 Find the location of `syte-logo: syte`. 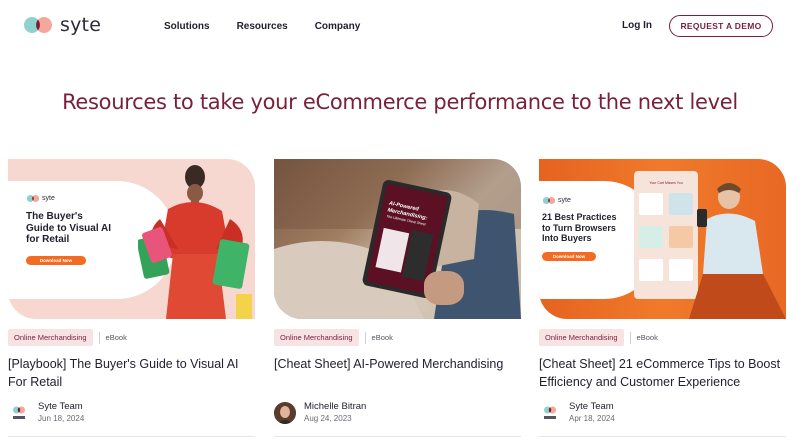

syte-logo: syte is located at coordinates (61, 25).